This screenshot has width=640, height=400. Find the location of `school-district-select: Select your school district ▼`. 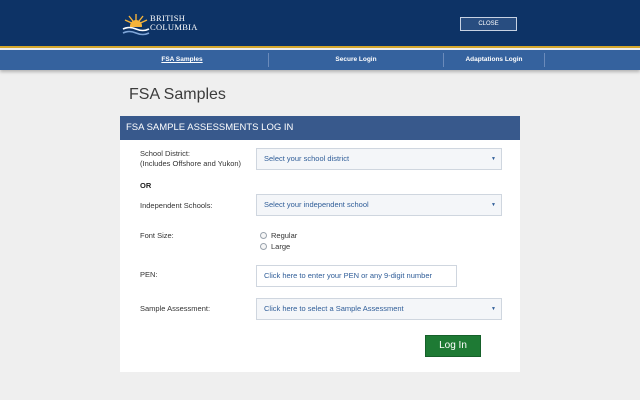

school-district-select: Select your school district ▼ is located at coordinates (379, 159).